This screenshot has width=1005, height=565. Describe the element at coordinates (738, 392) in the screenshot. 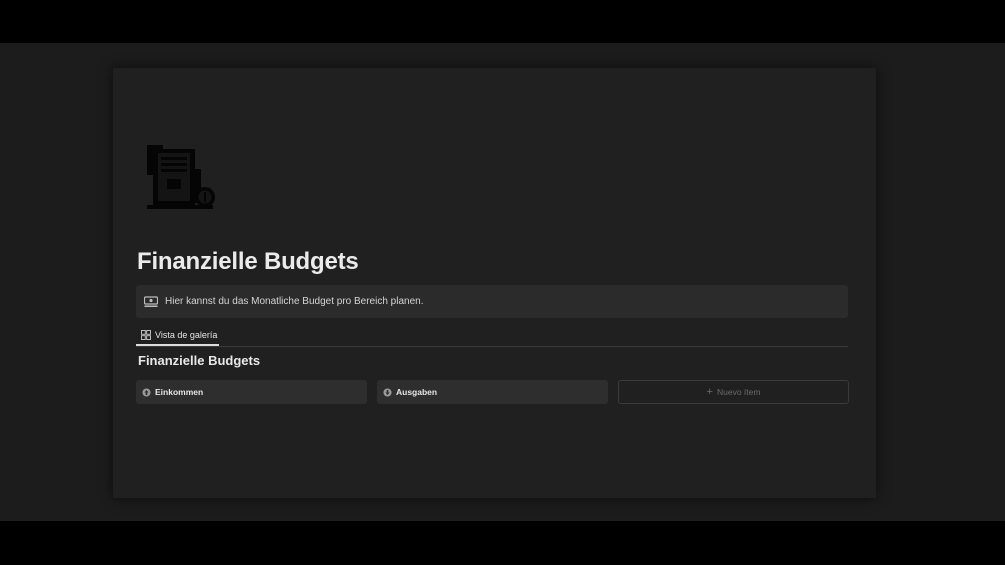

I see `new-item-label: Nuevo ítem` at that location.